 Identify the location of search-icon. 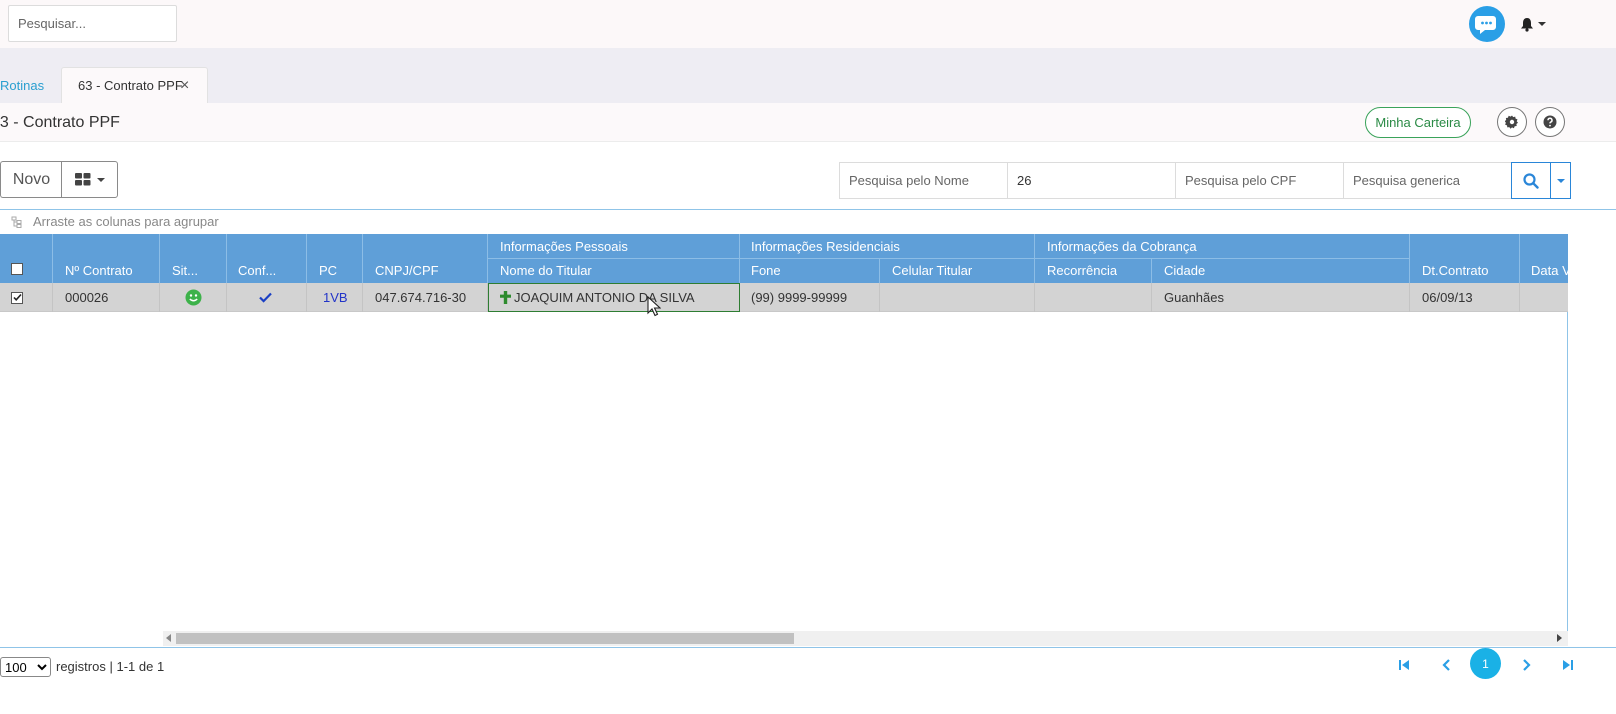
(1531, 180).